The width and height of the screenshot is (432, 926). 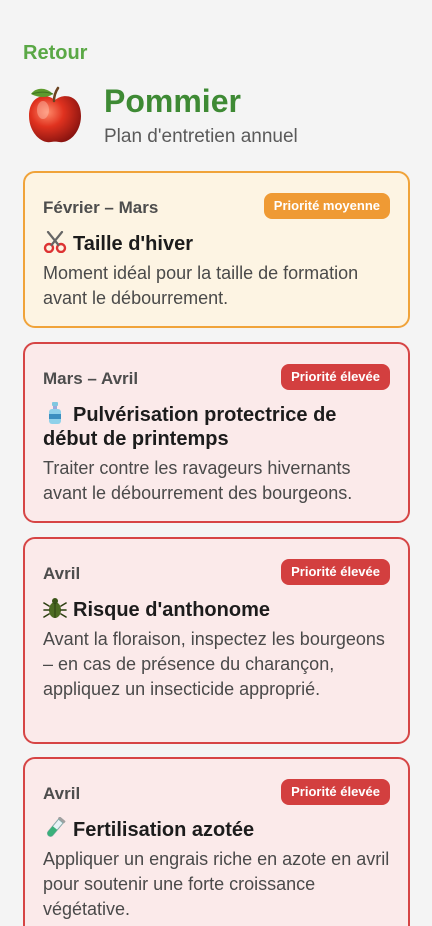 I want to click on task-title: Taille d'hiver, so click(x=133, y=244).